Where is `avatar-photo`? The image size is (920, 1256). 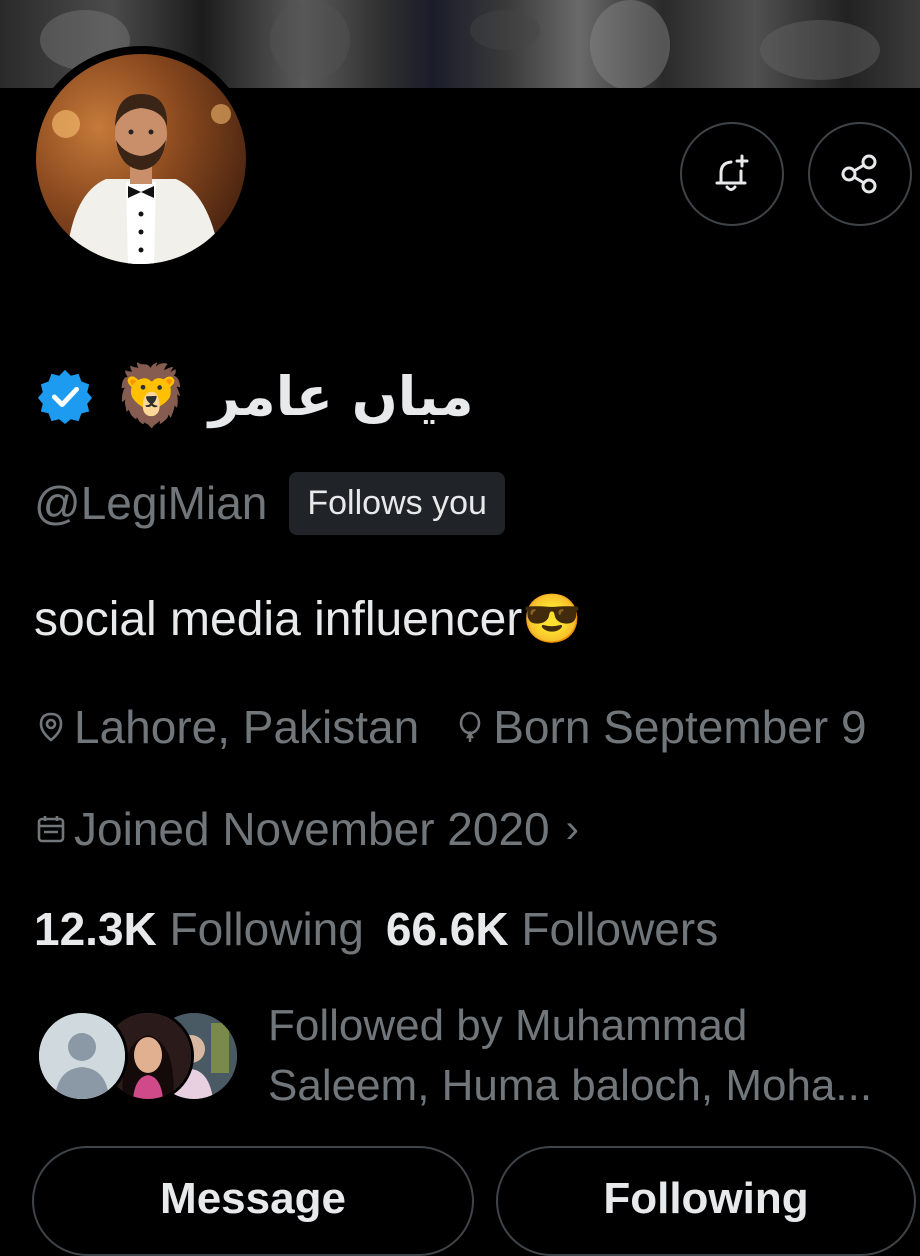 avatar-photo is located at coordinates (141, 159).